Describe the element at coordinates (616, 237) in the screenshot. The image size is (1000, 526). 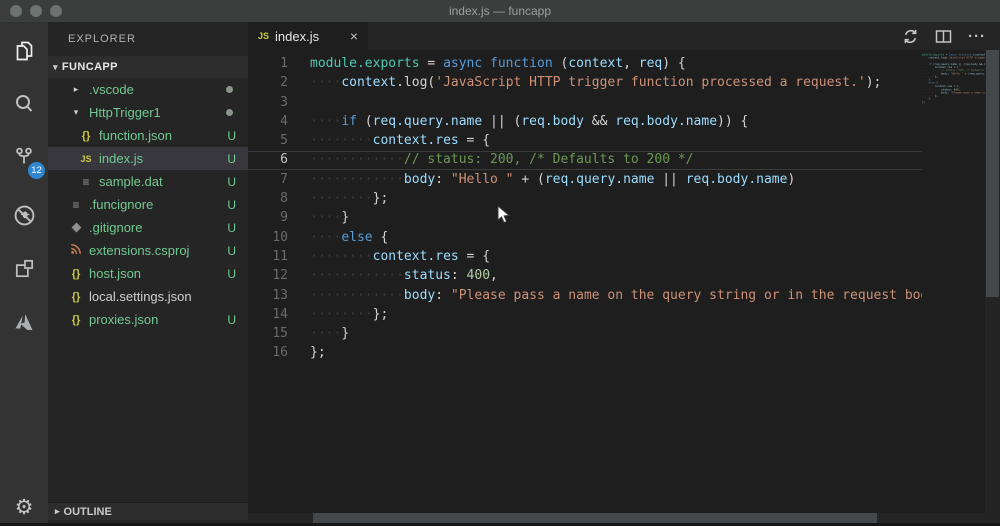
I see `code-line-10: ····else {` at that location.